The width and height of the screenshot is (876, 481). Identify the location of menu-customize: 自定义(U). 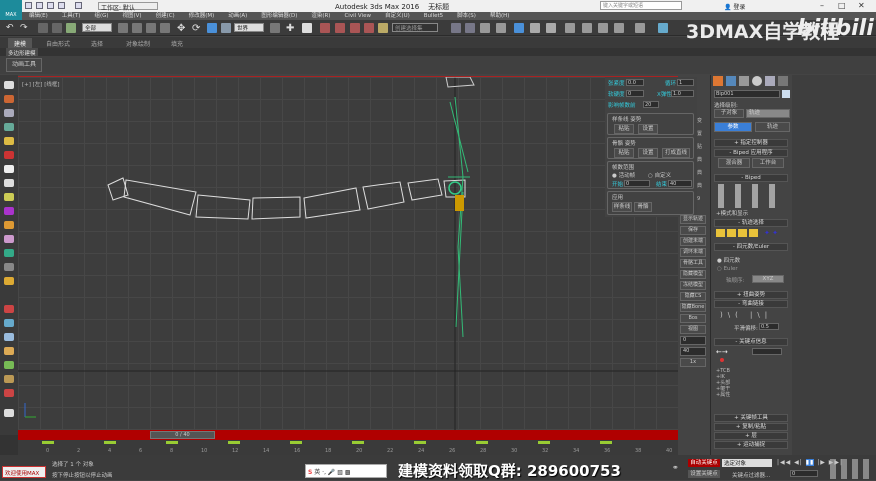
(397, 16).